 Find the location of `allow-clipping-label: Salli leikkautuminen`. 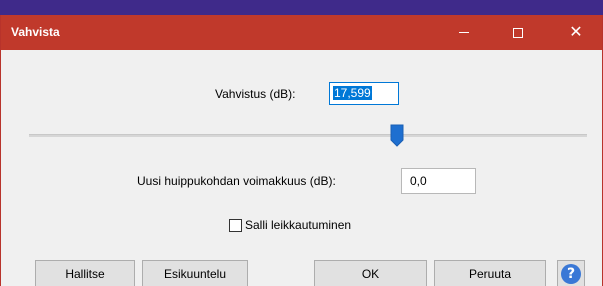

allow-clipping-label: Salli leikkautuminen is located at coordinates (298, 225).